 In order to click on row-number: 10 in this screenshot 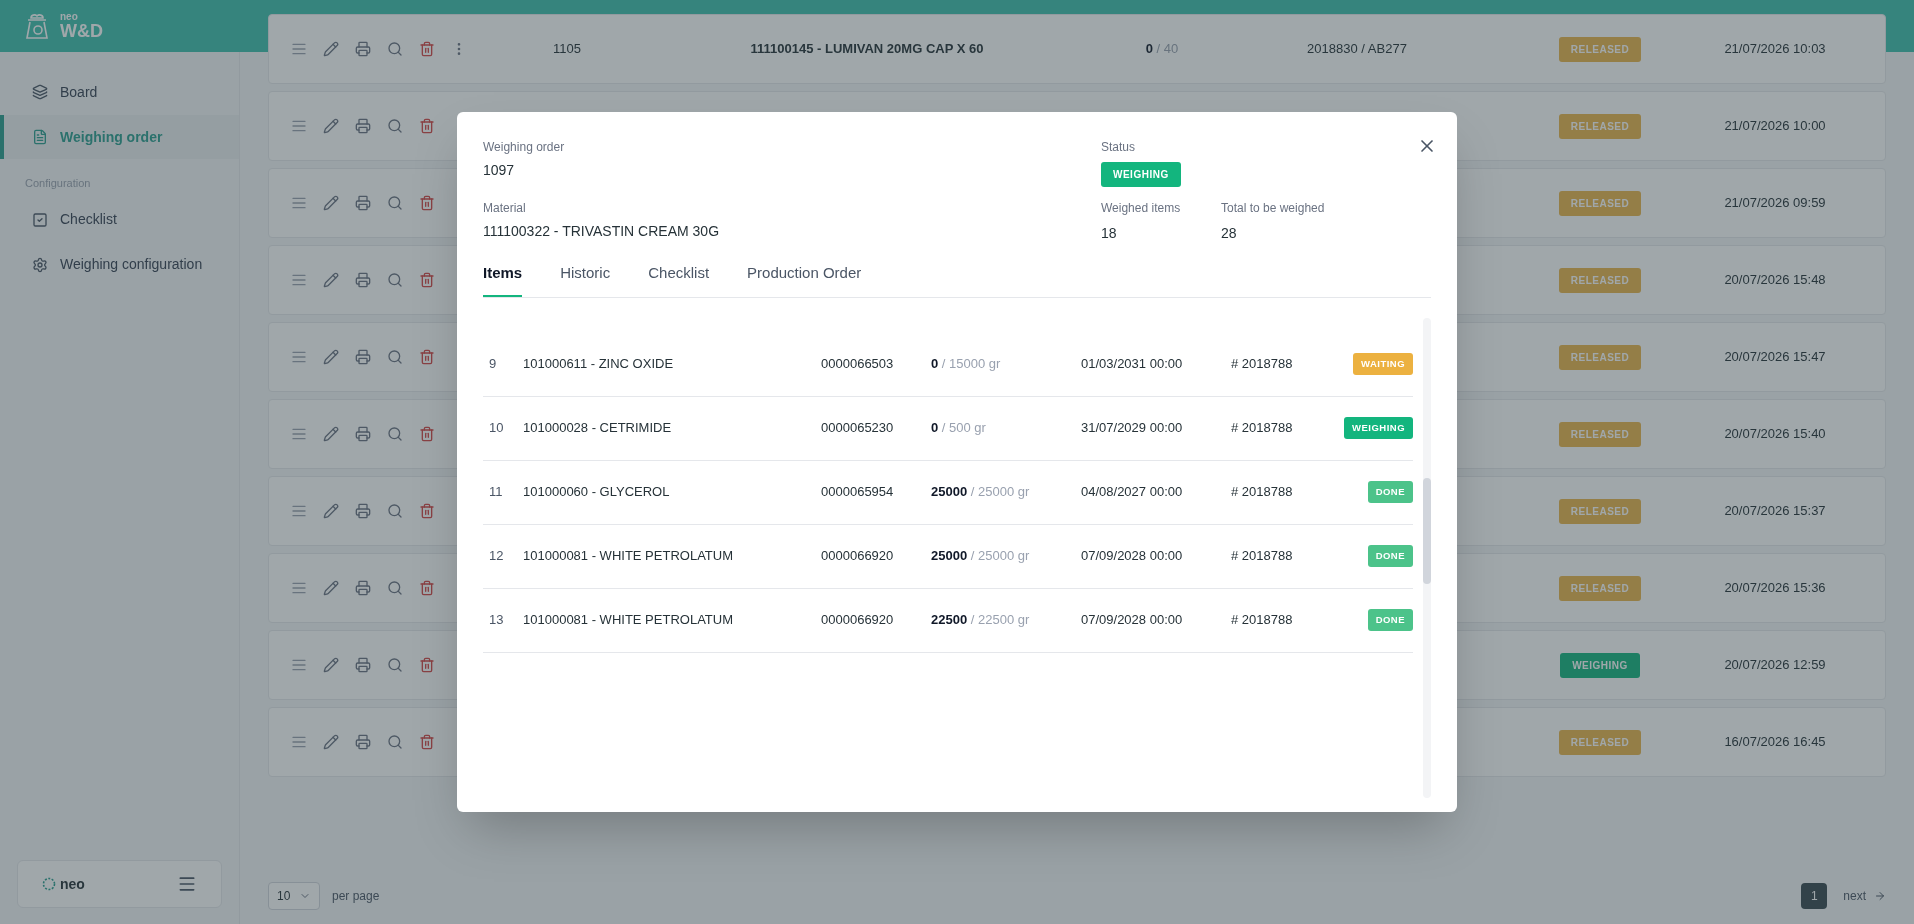, I will do `click(496, 428)`.